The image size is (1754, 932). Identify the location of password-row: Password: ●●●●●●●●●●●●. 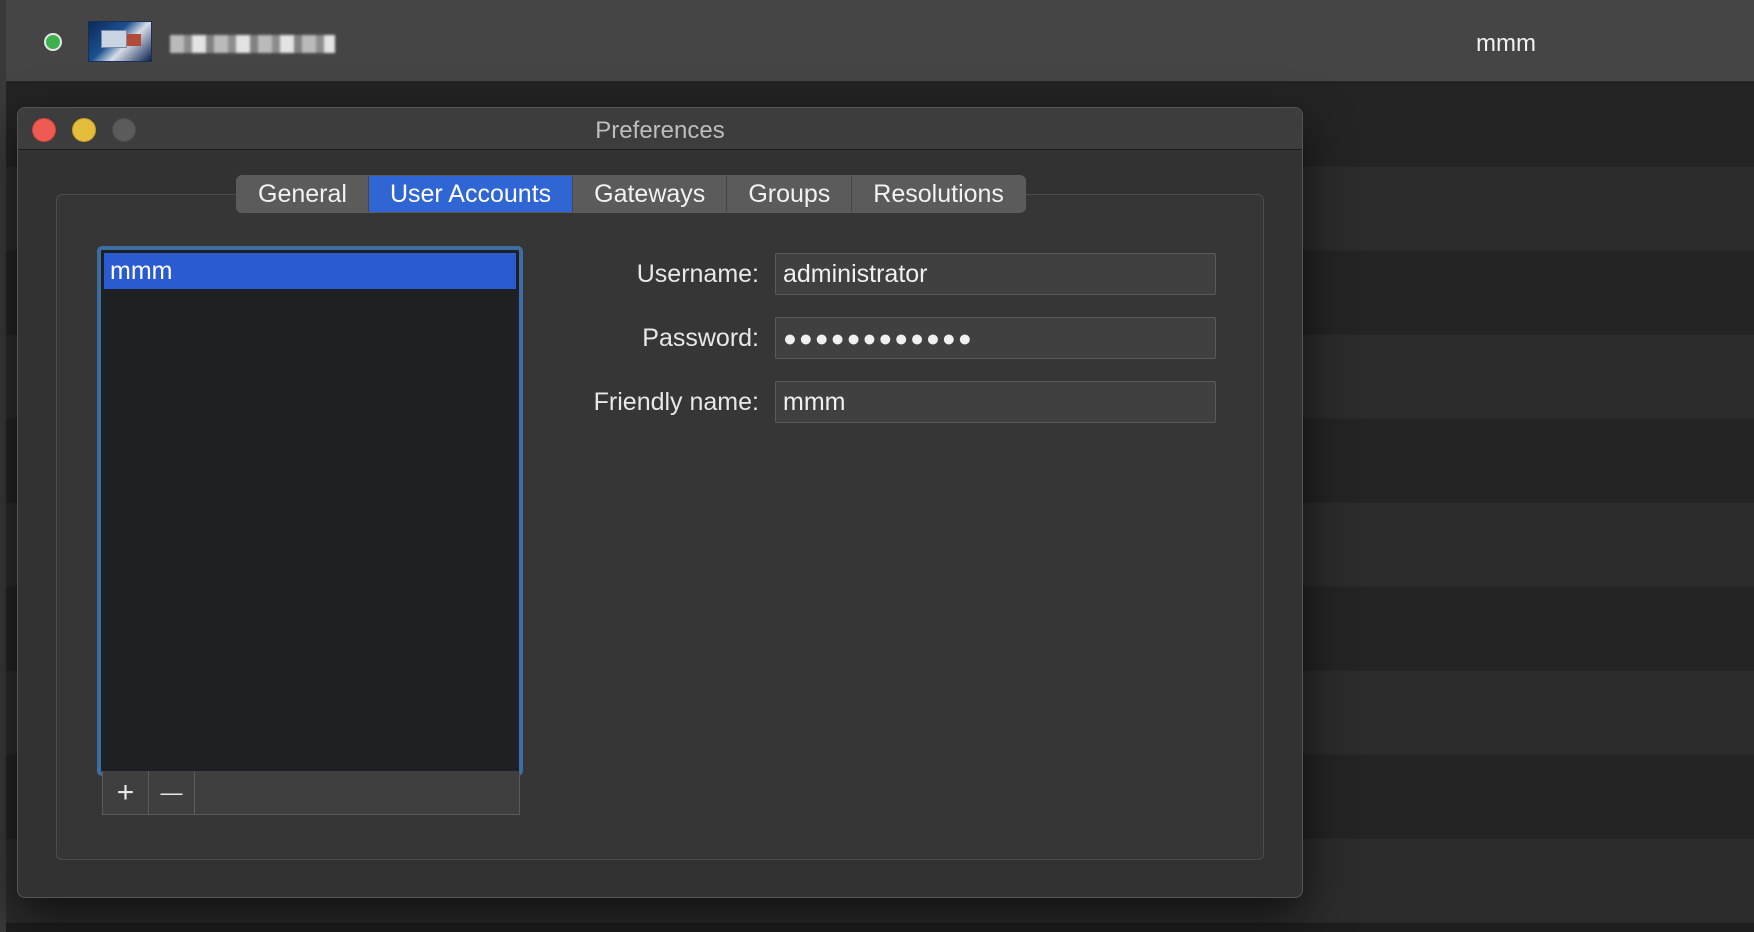
(857, 338).